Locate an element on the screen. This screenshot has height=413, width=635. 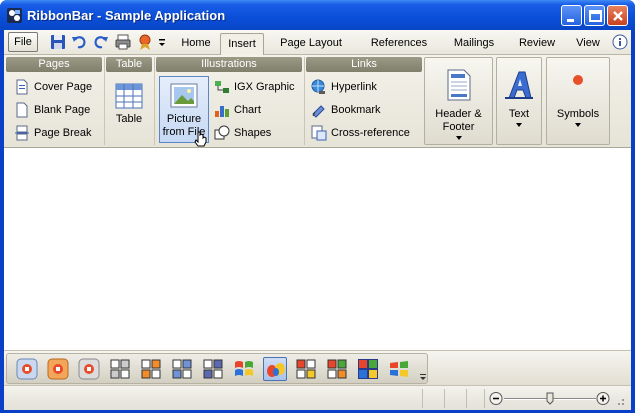
header-footer-icon is located at coordinates (458, 85).